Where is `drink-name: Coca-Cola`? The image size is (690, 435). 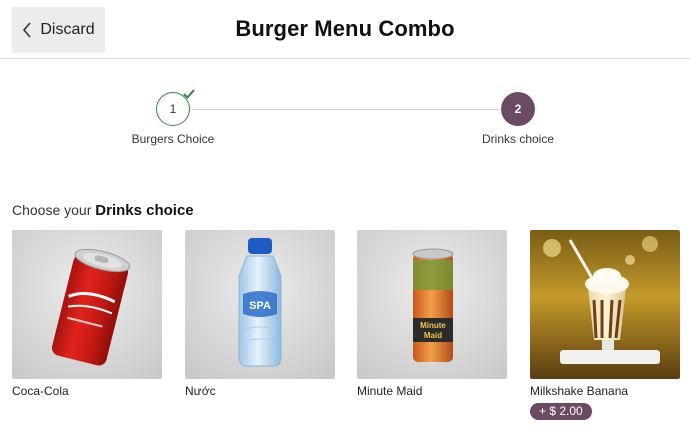
drink-name: Coca-Cola is located at coordinates (40, 391).